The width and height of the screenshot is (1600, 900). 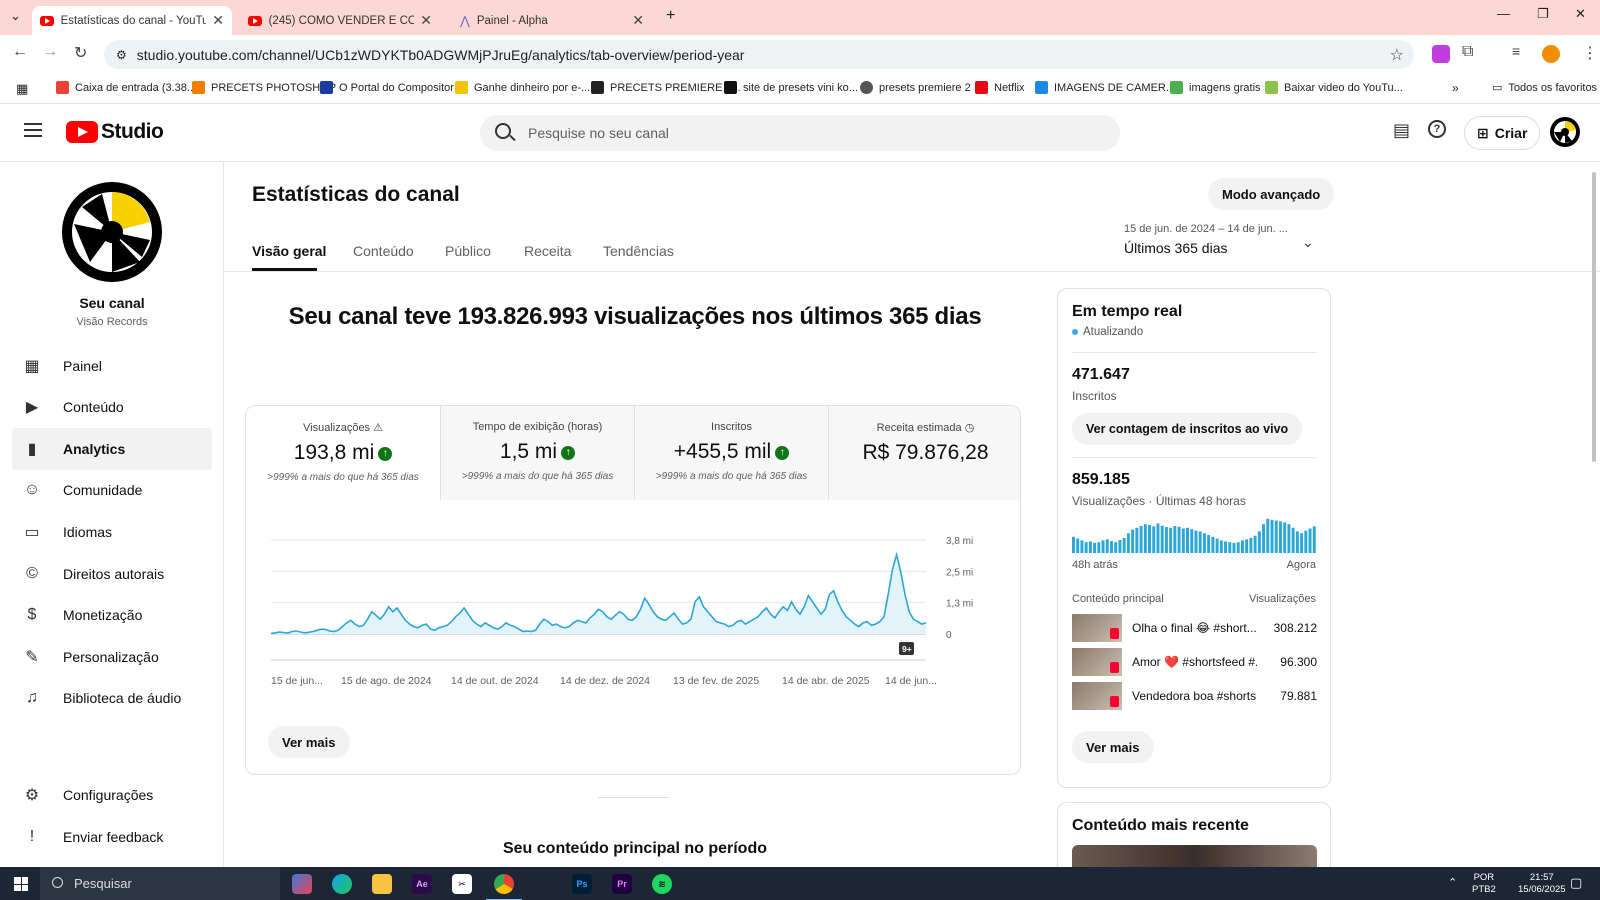 What do you see at coordinates (112, 657) in the screenshot?
I see `sidebar-item-personalizacao: ✎ Personalização` at bounding box center [112, 657].